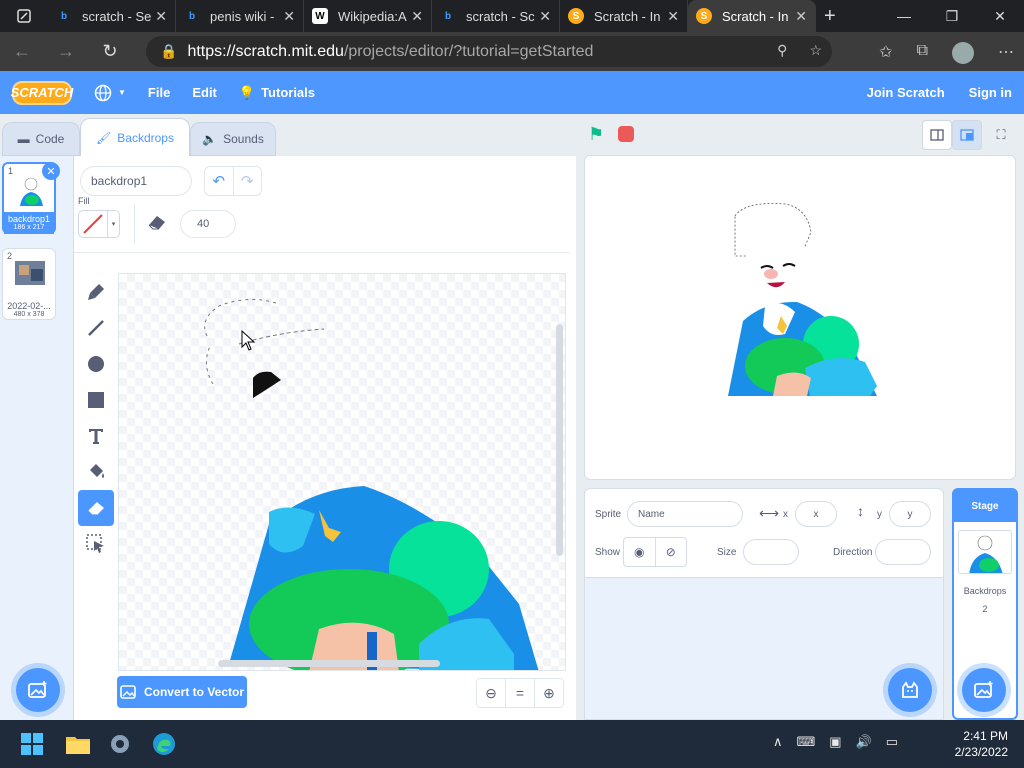 Image resolution: width=1024 pixels, height=768 pixels. I want to click on globe-icon, so click(103, 92).